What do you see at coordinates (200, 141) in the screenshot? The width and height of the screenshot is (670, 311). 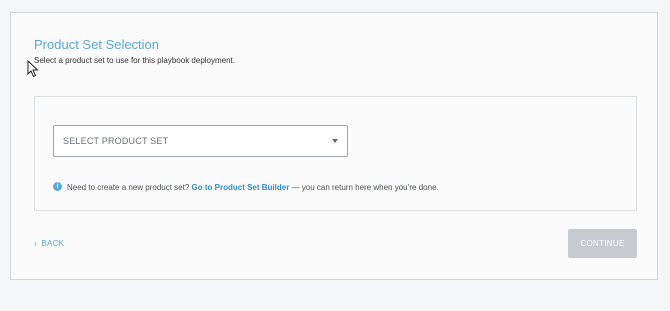 I see `product-set-dropdown: SELECT PRODUCT SET` at bounding box center [200, 141].